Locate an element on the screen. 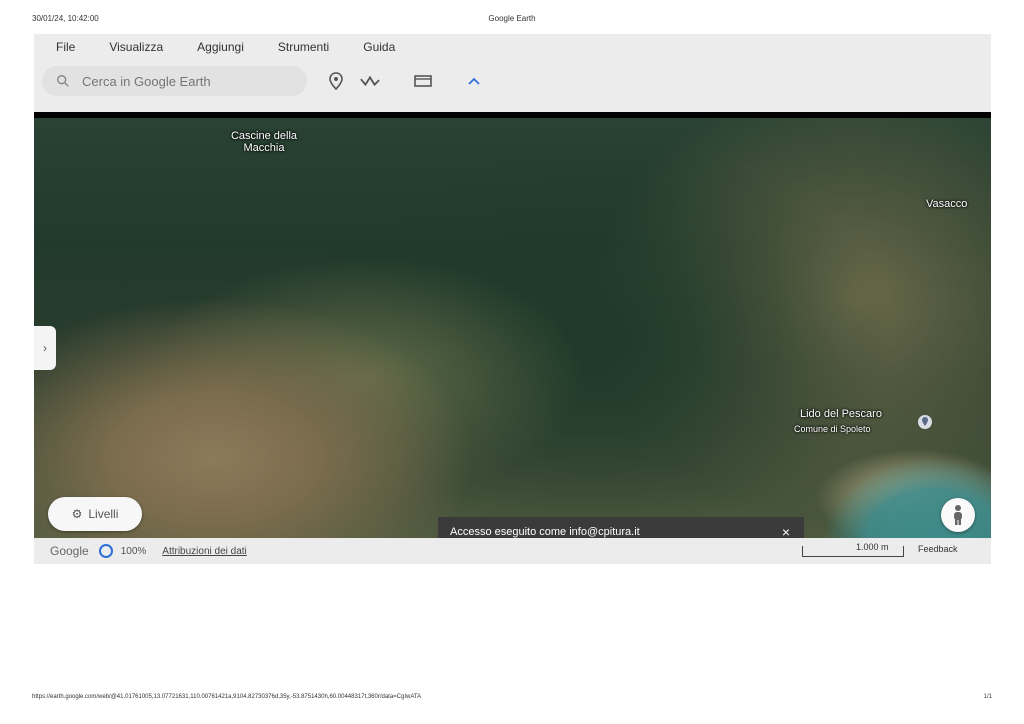  search-input is located at coordinates (187, 81).